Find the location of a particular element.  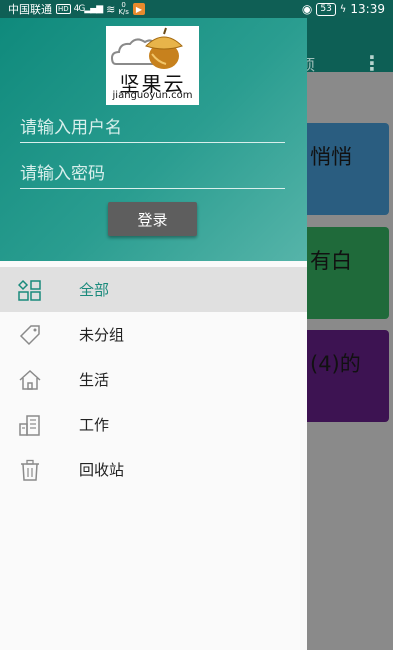

nav-label: 生活 is located at coordinates (94, 380).